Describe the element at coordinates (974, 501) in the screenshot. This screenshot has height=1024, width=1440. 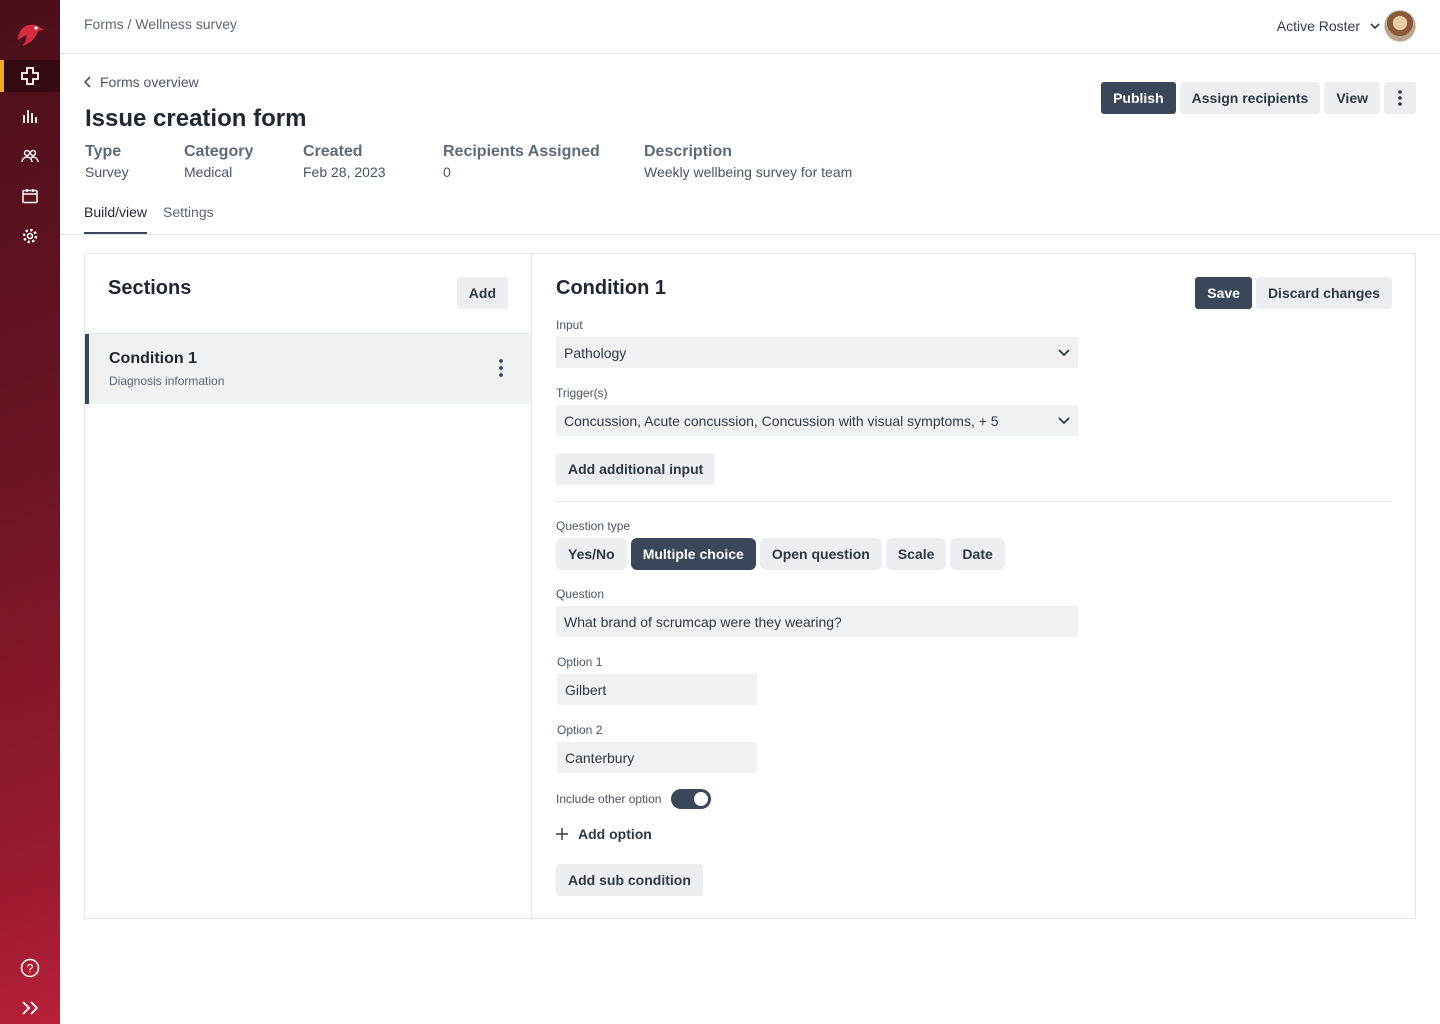
I see `editor-divider` at that location.